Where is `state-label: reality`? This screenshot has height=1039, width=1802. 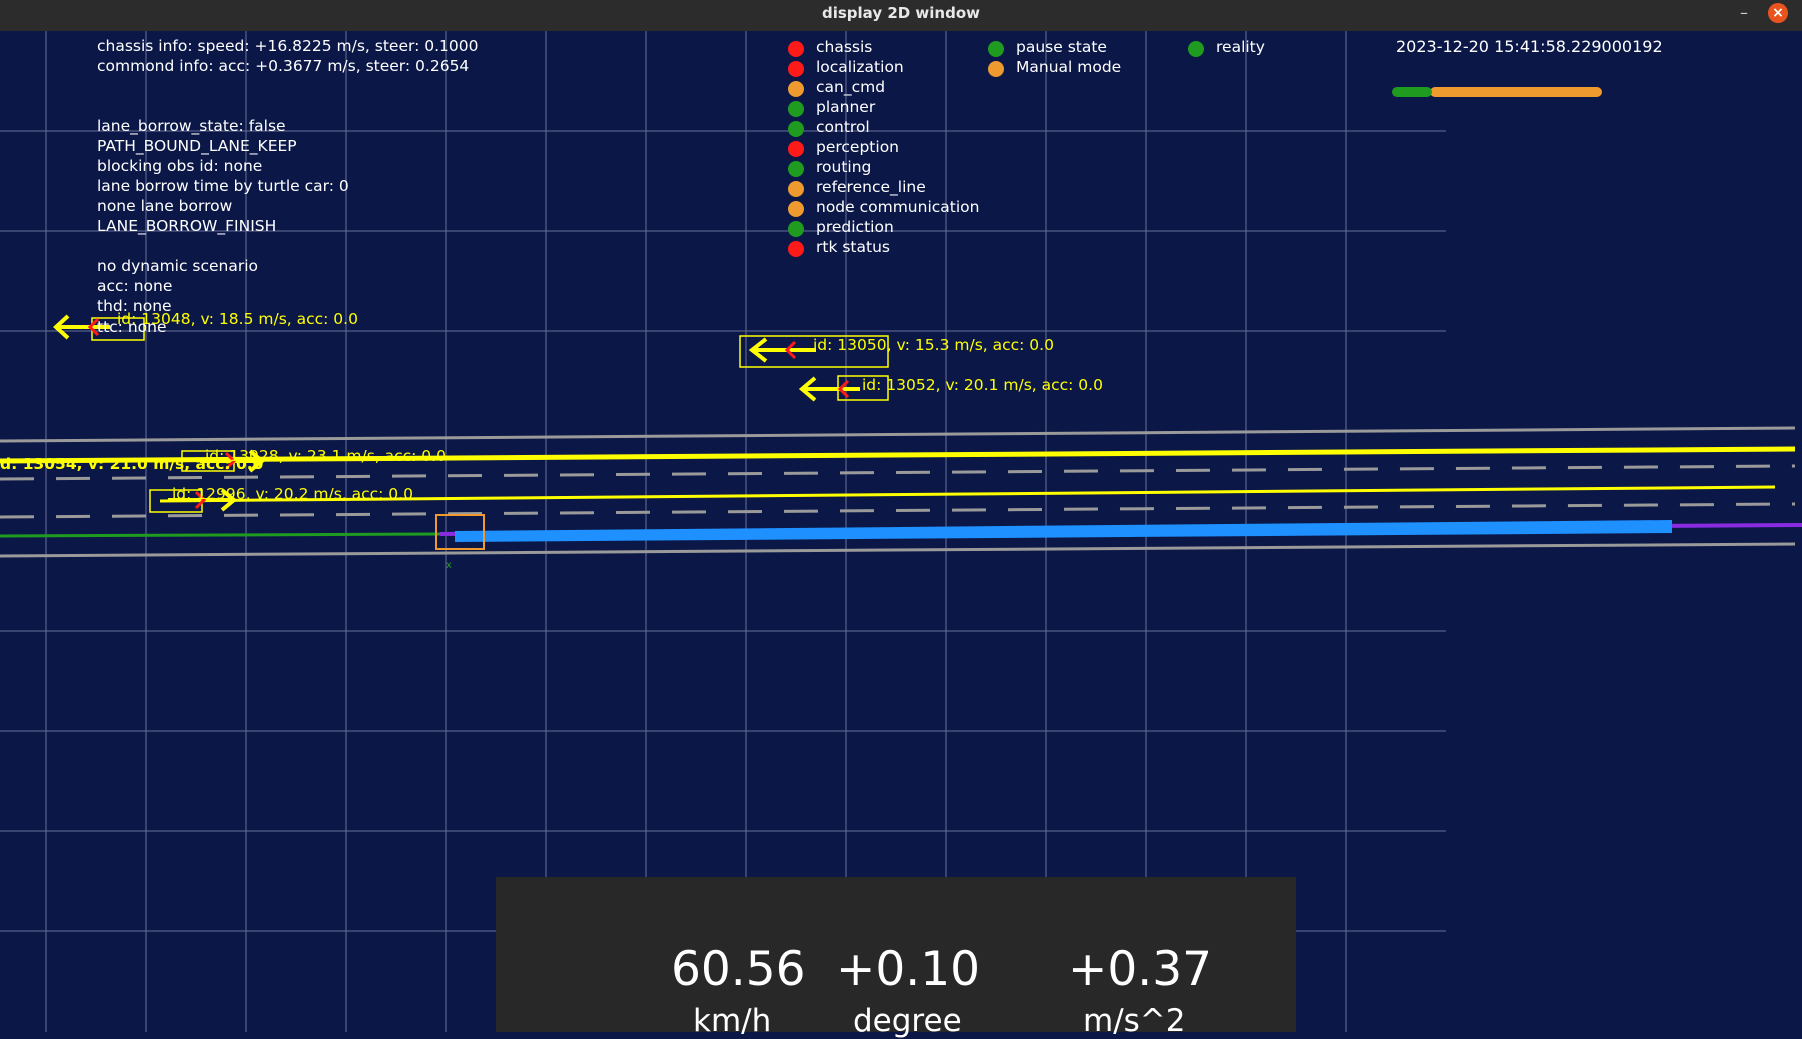
state-label: reality is located at coordinates (1240, 47).